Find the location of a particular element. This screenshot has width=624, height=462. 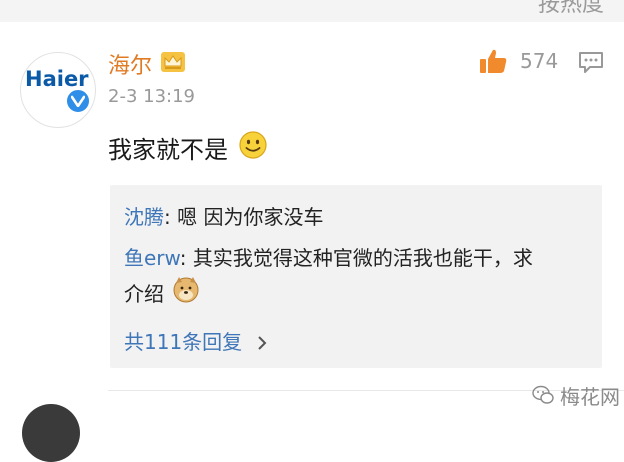

reply-username: 鱼erw is located at coordinates (152, 258).